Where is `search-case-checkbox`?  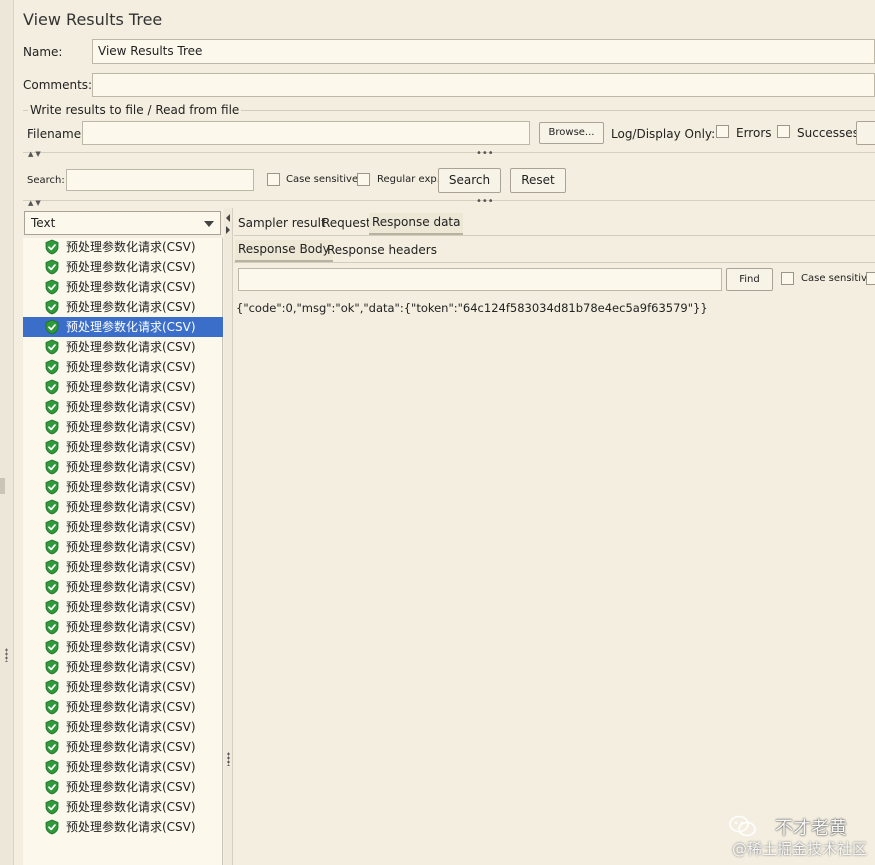
search-case-checkbox is located at coordinates (273, 179).